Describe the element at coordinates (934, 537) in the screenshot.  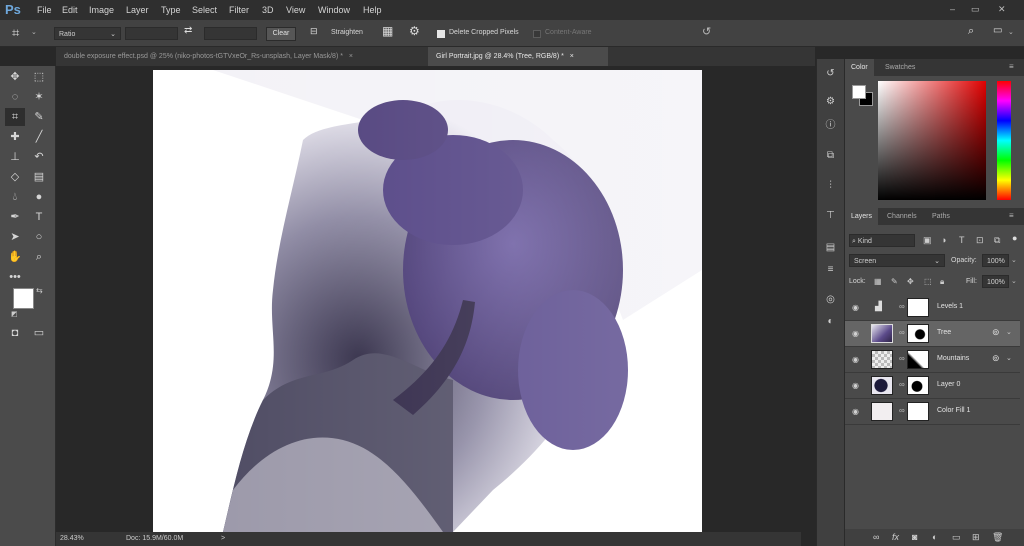
I see `adjustment-layer-icon: ◐` at that location.